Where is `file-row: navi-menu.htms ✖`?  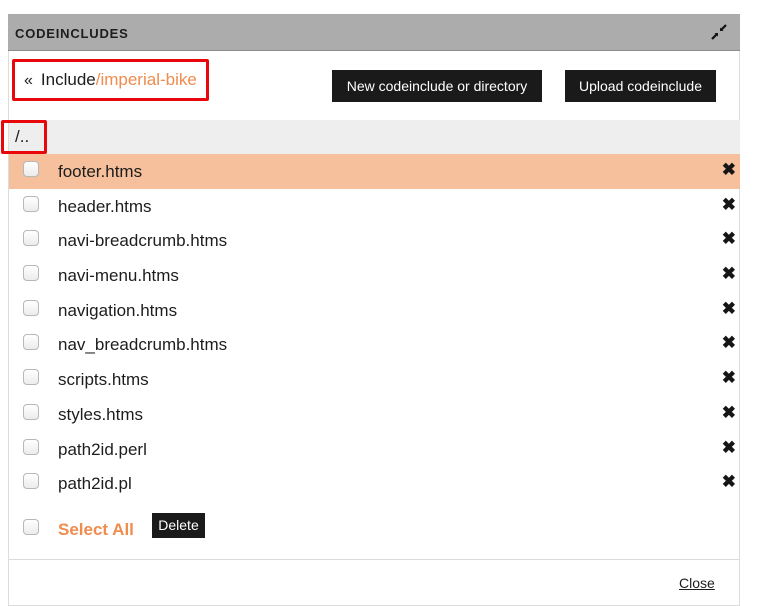 file-row: navi-menu.htms ✖ is located at coordinates (374, 275).